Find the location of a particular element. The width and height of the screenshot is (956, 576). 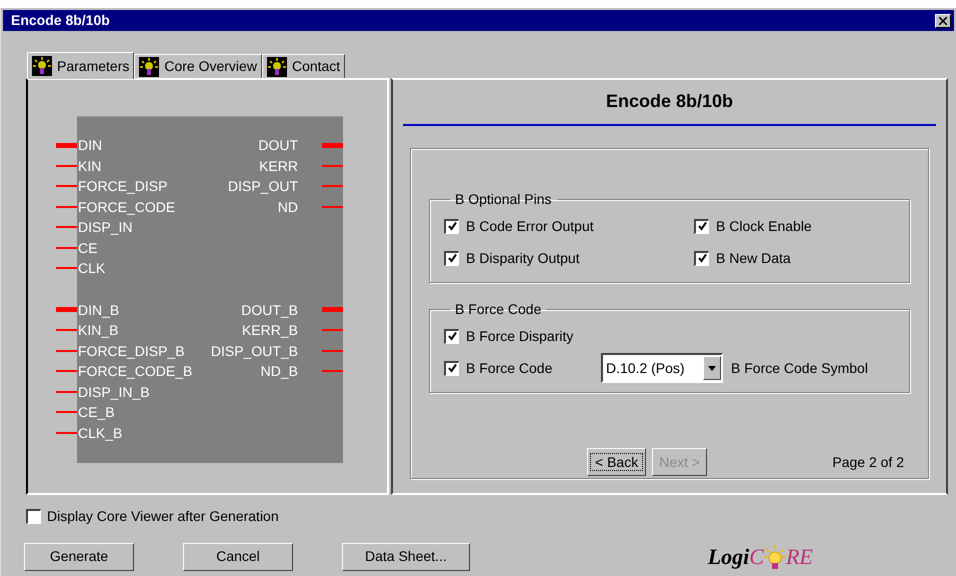

pin-label: FORCE_CODE_B is located at coordinates (135, 371).